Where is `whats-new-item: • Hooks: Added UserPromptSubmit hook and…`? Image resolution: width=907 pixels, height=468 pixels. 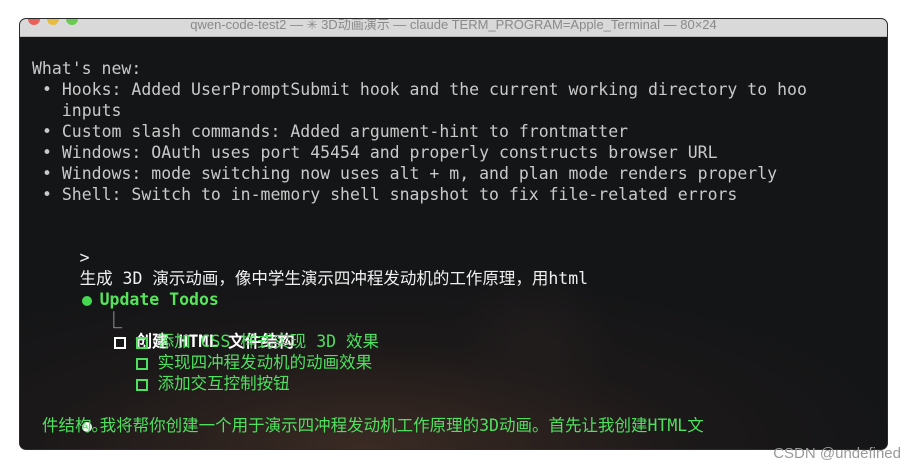
whats-new-item: • Hooks: Added UserPromptSubmit hook and… is located at coordinates (424, 89).